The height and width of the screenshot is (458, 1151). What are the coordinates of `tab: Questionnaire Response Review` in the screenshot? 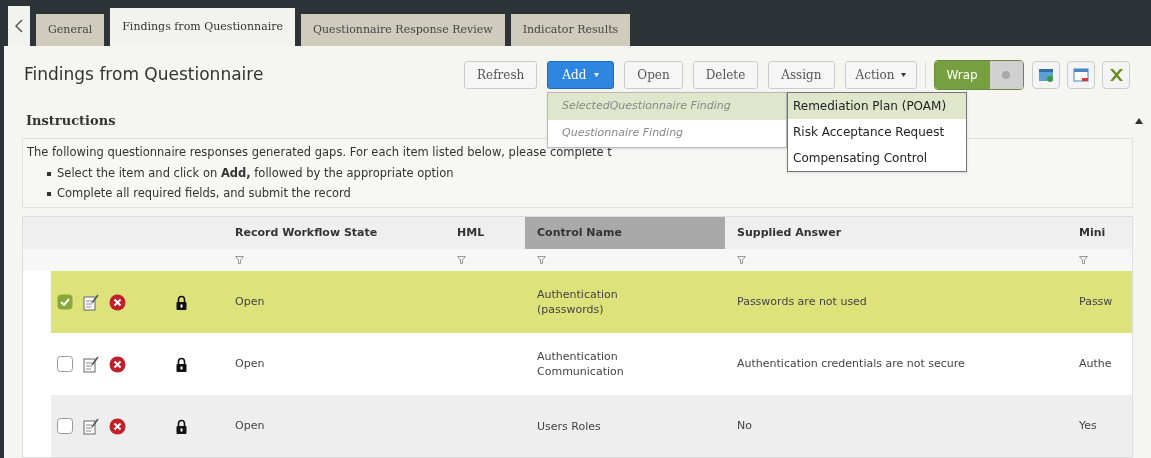 It's located at (403, 30).